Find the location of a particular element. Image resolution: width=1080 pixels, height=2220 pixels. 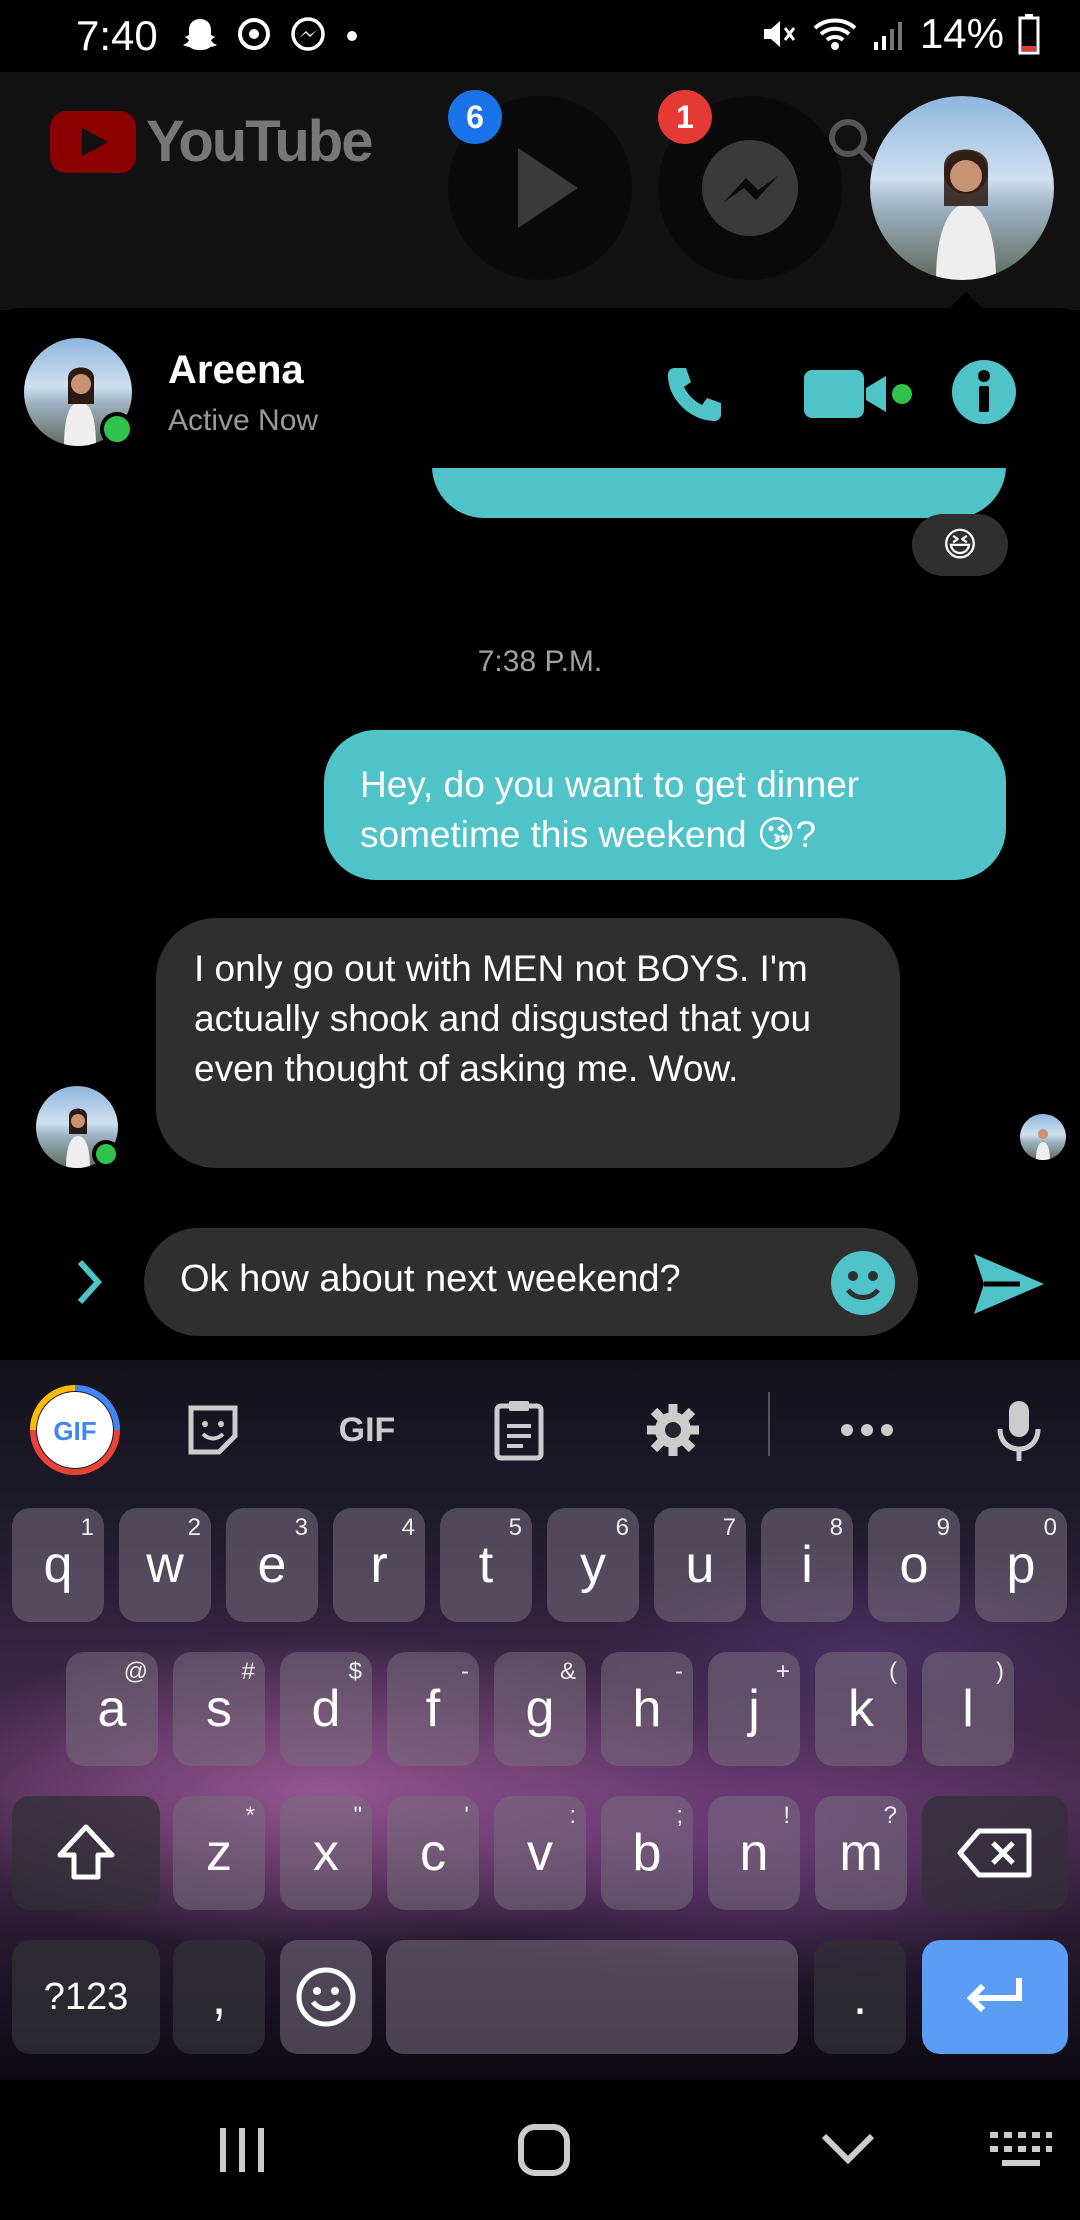

sticker-button is located at coordinates (213, 1430).